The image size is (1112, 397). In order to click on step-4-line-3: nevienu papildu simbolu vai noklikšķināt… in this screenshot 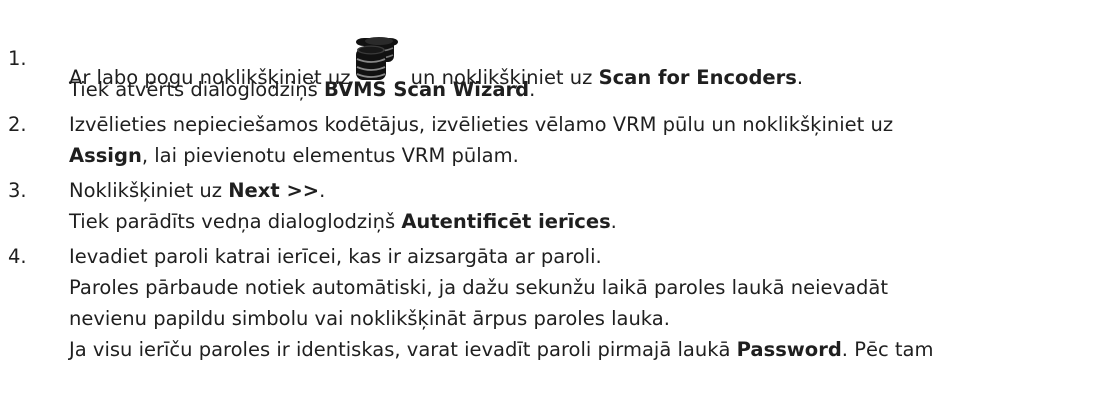, I will do `click(369, 318)`.